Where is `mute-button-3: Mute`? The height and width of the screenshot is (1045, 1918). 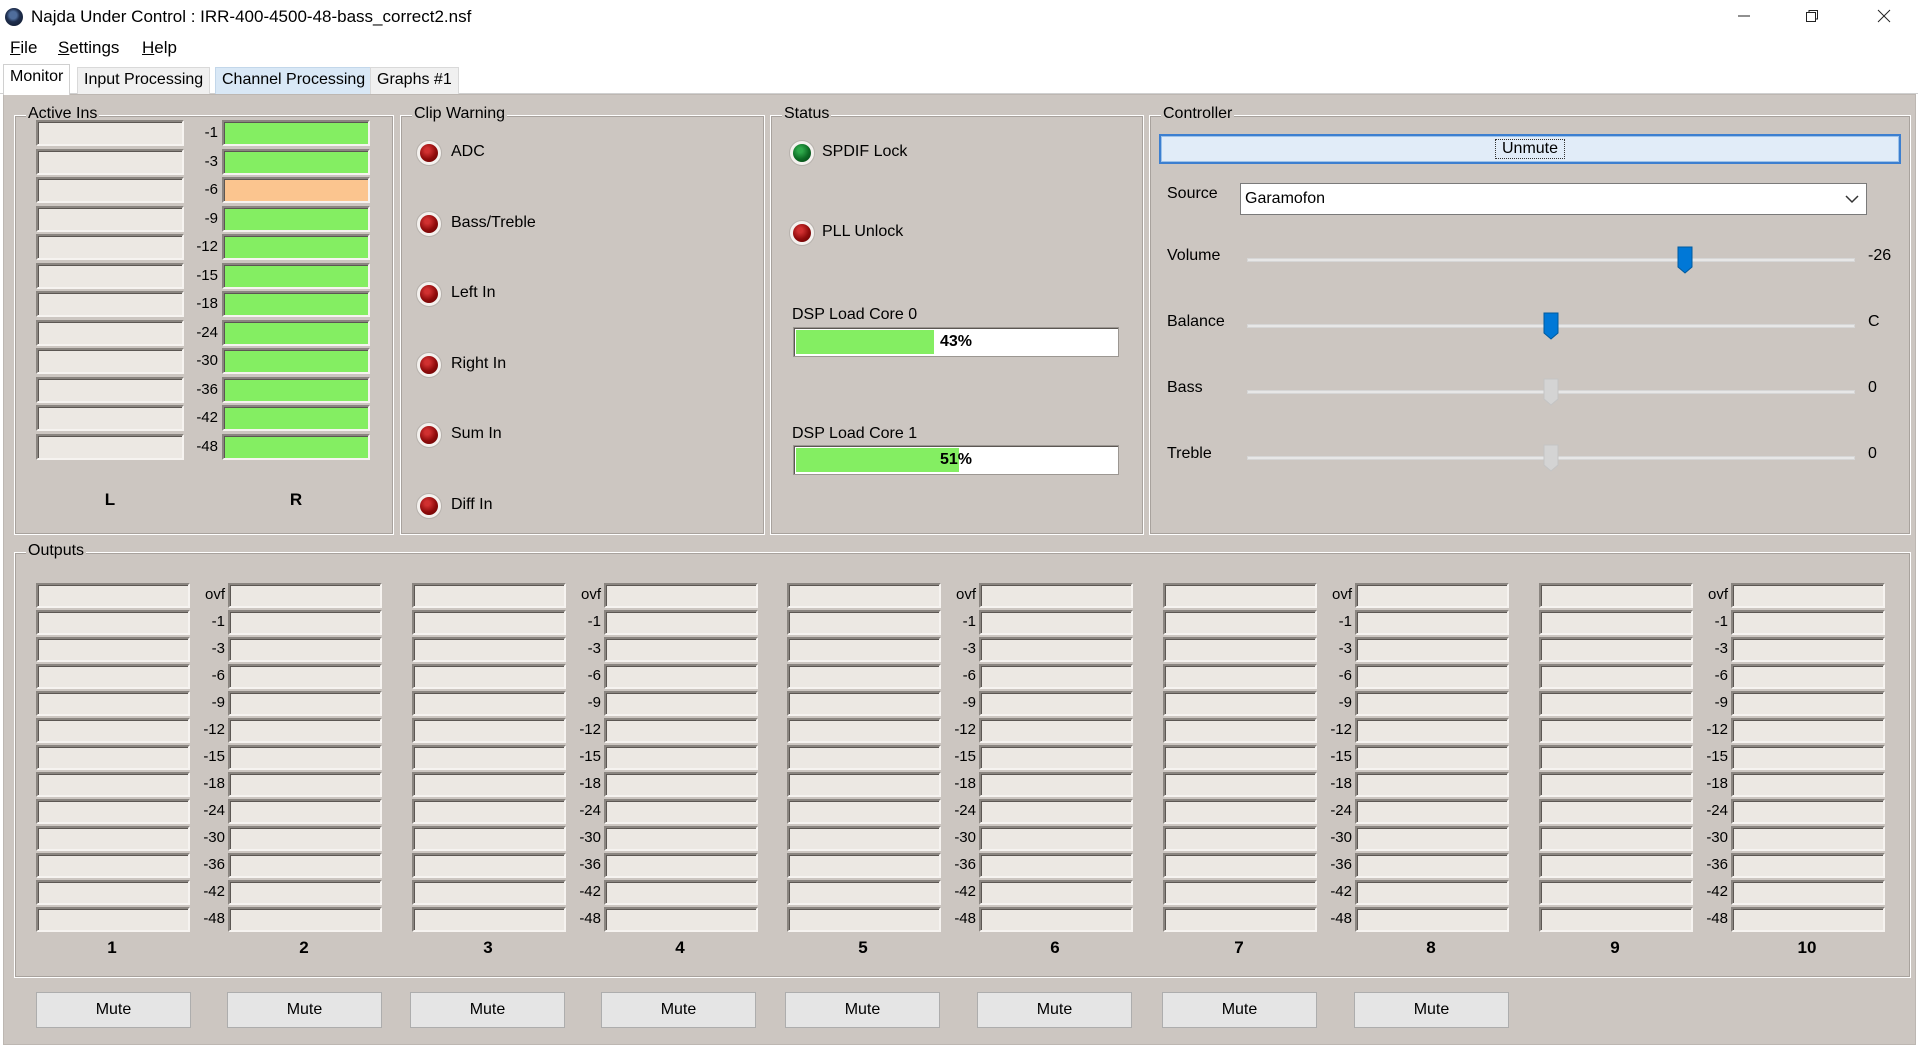 mute-button-3: Mute is located at coordinates (487, 1010).